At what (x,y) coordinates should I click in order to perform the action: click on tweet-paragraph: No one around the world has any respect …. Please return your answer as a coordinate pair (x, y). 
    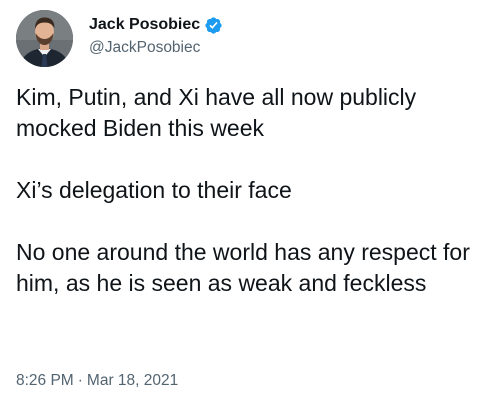
    Looking at the image, I should click on (243, 267).